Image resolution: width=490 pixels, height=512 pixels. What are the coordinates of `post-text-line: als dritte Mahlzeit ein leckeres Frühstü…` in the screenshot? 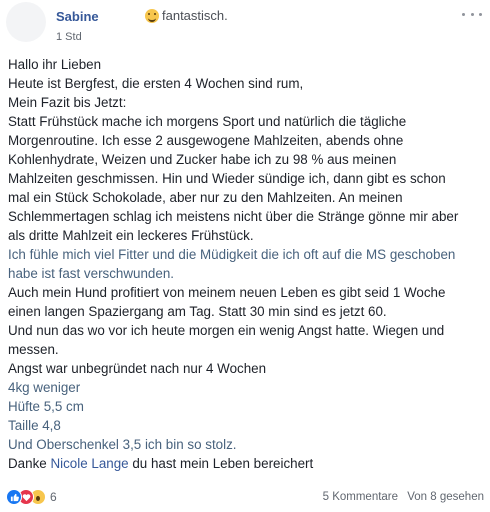 It's located at (131, 235).